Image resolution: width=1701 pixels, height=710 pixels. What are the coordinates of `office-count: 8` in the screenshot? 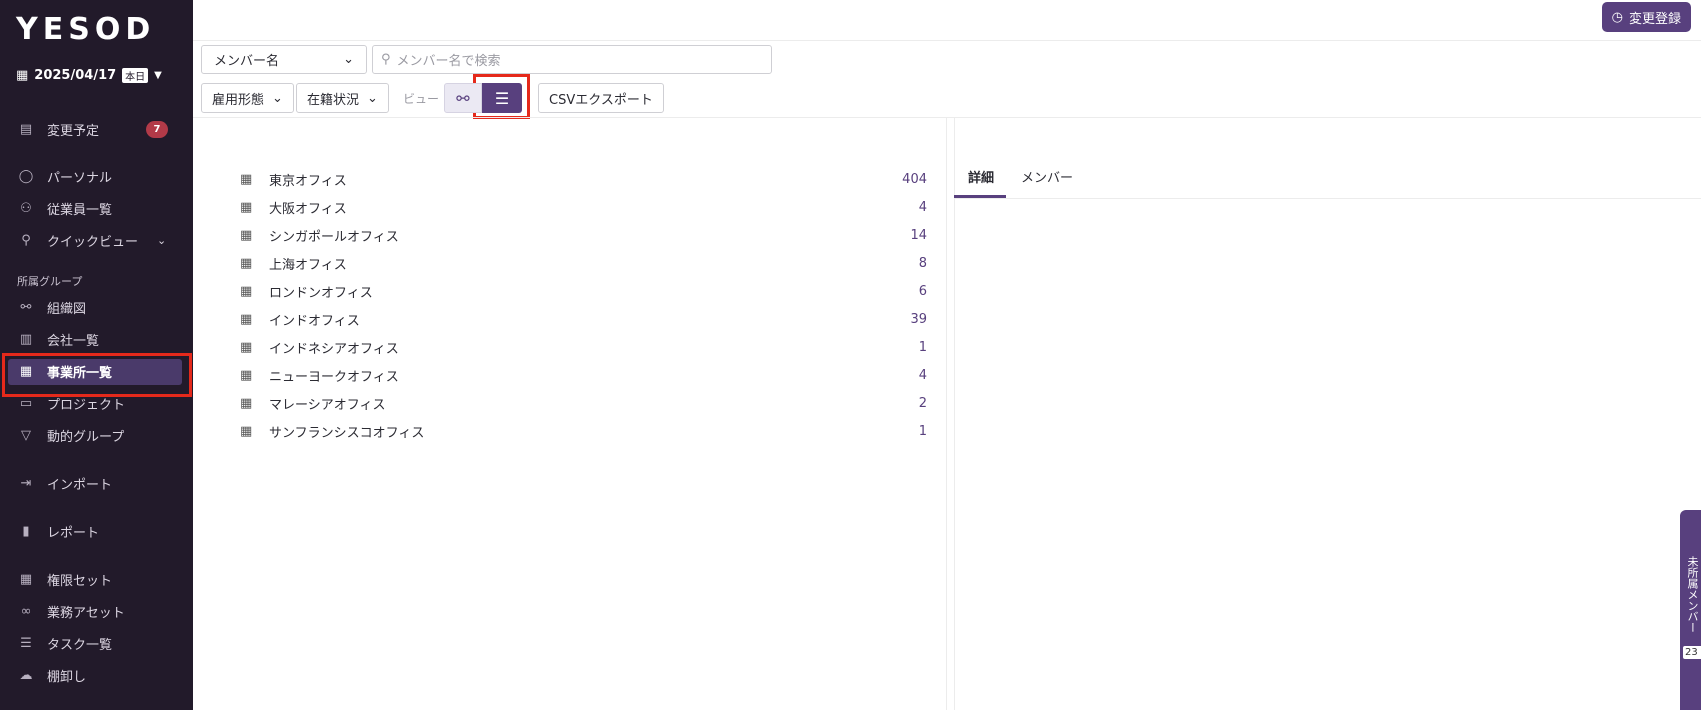 It's located at (922, 263).